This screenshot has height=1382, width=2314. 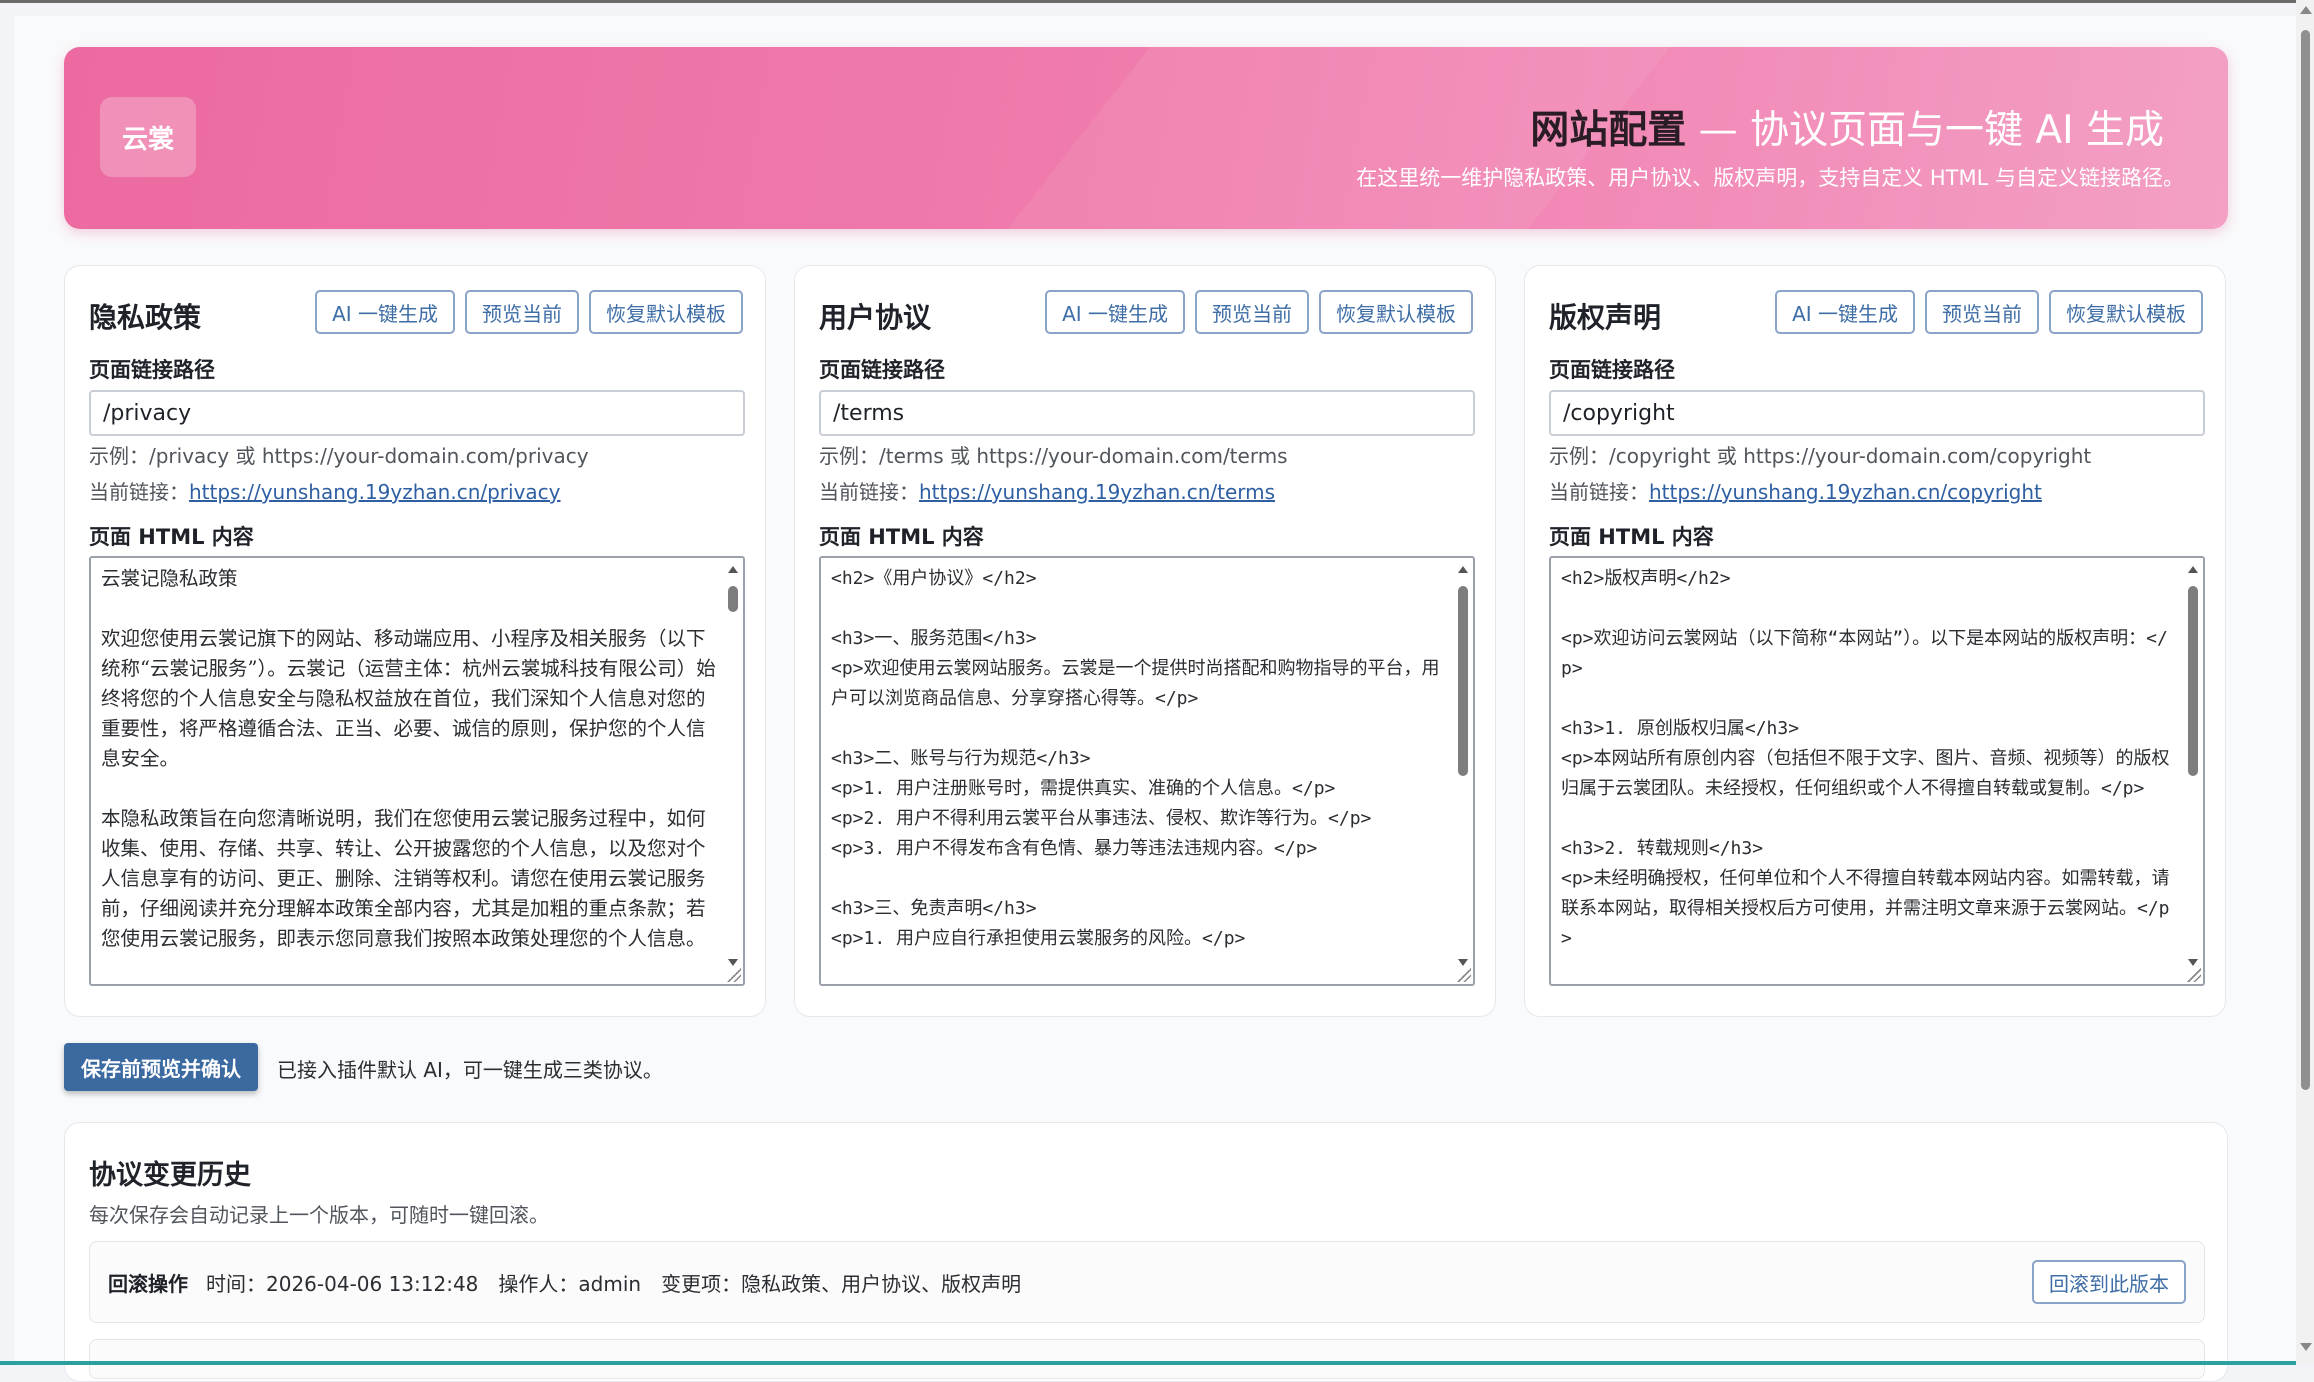 I want to click on copyright-card-actions: AI 一键生成 预览当前 恢复默认模板, so click(x=1989, y=312).